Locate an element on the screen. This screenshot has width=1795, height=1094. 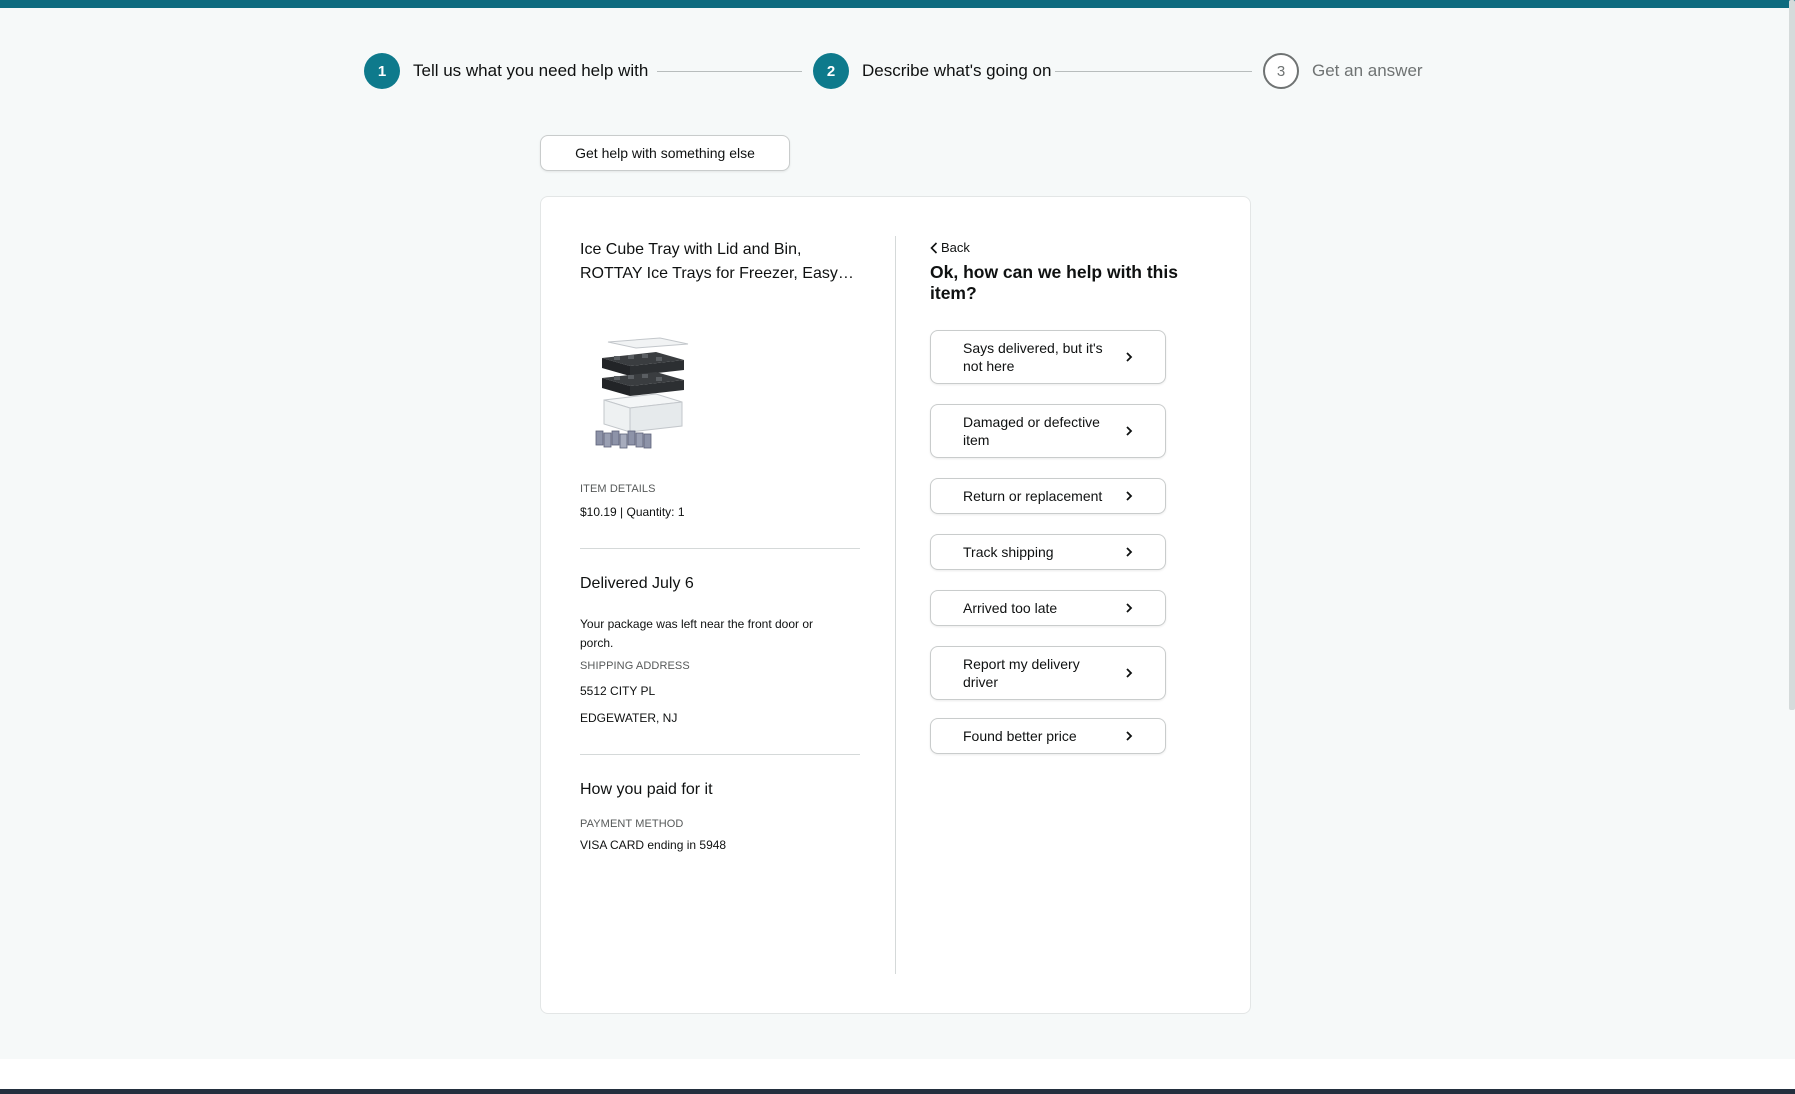
option-arrived-too-late: Arrived too late is located at coordinates (1048, 608).